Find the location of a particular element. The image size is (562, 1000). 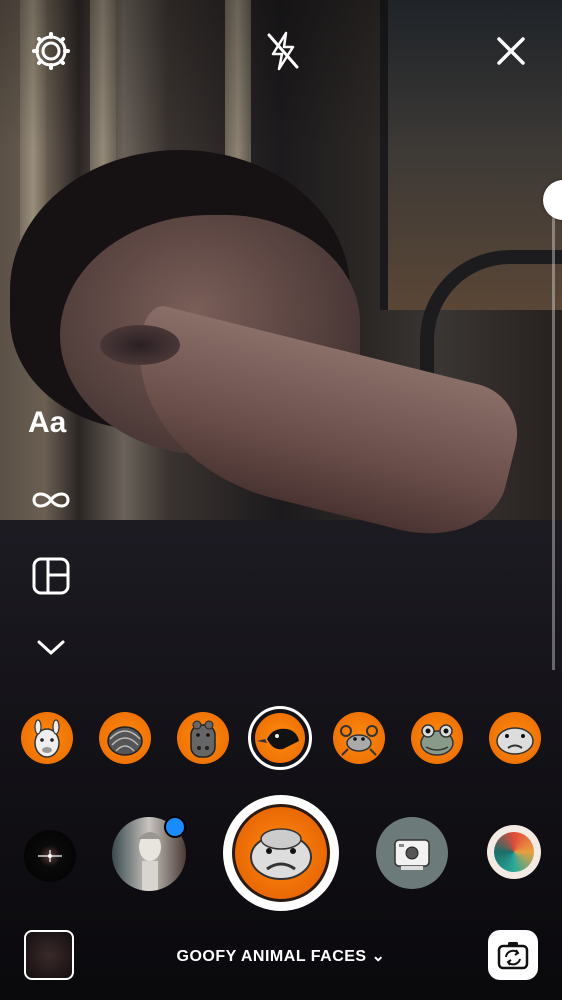

llama-face-filter is located at coordinates (47, 738).